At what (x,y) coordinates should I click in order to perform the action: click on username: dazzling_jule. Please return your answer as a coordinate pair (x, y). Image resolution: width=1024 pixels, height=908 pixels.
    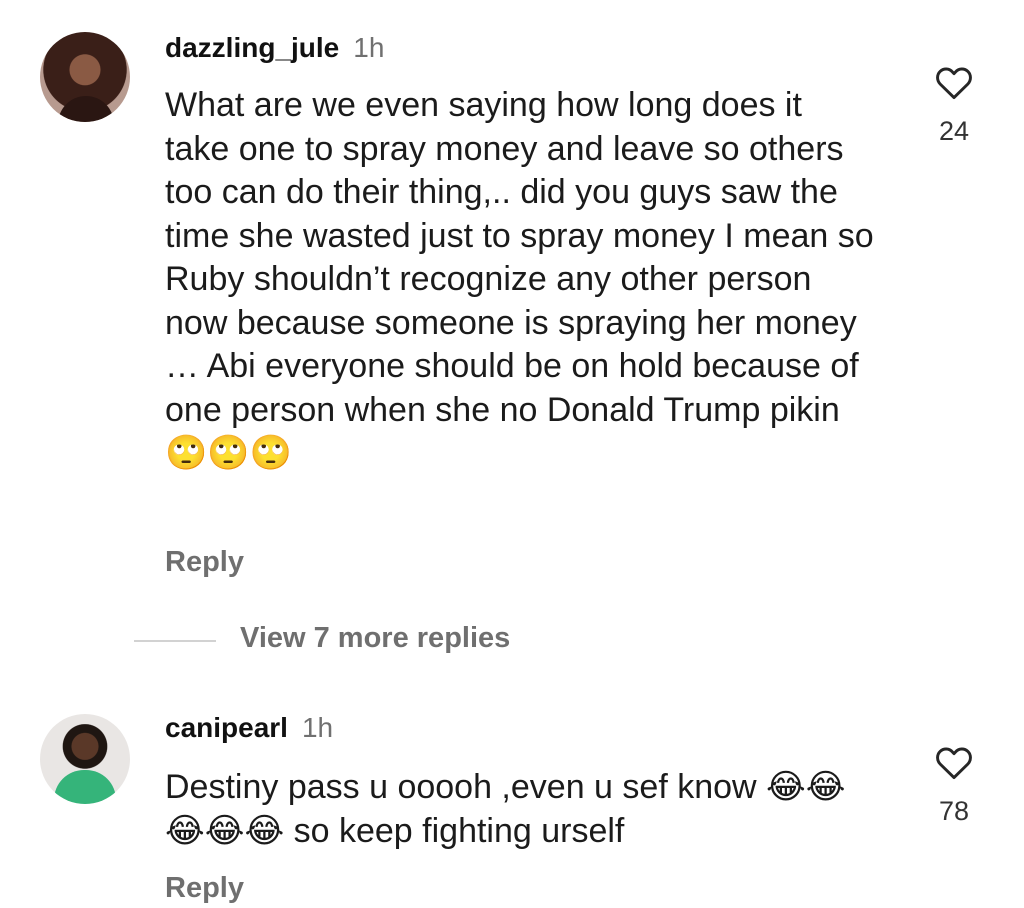
    Looking at the image, I should click on (252, 47).